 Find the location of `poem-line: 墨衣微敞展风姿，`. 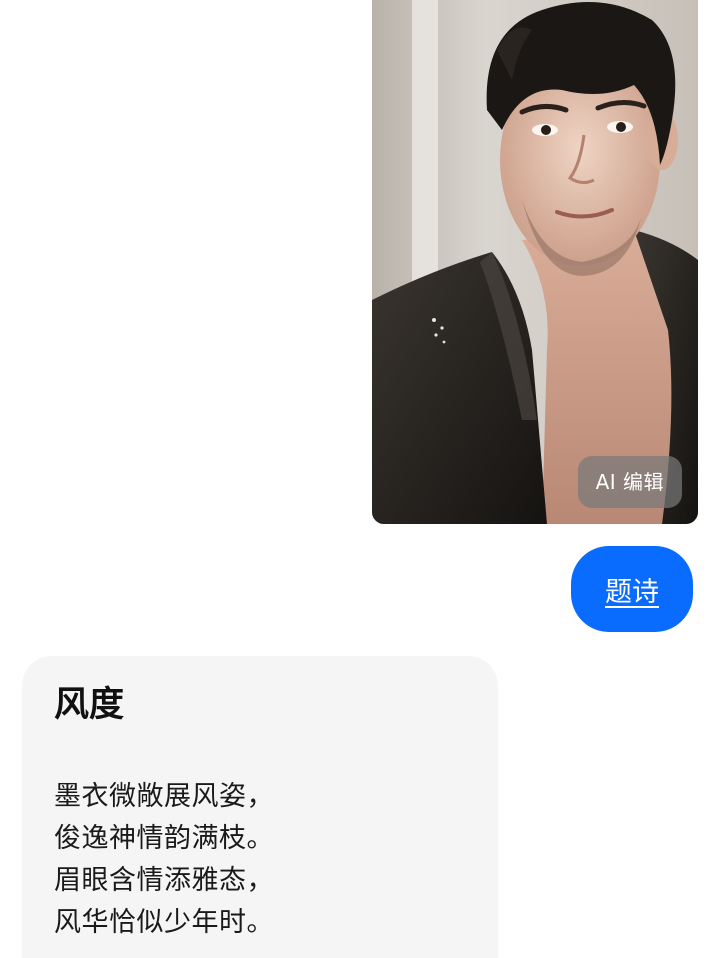

poem-line: 墨衣微敞展风姿， is located at coordinates (164, 796).